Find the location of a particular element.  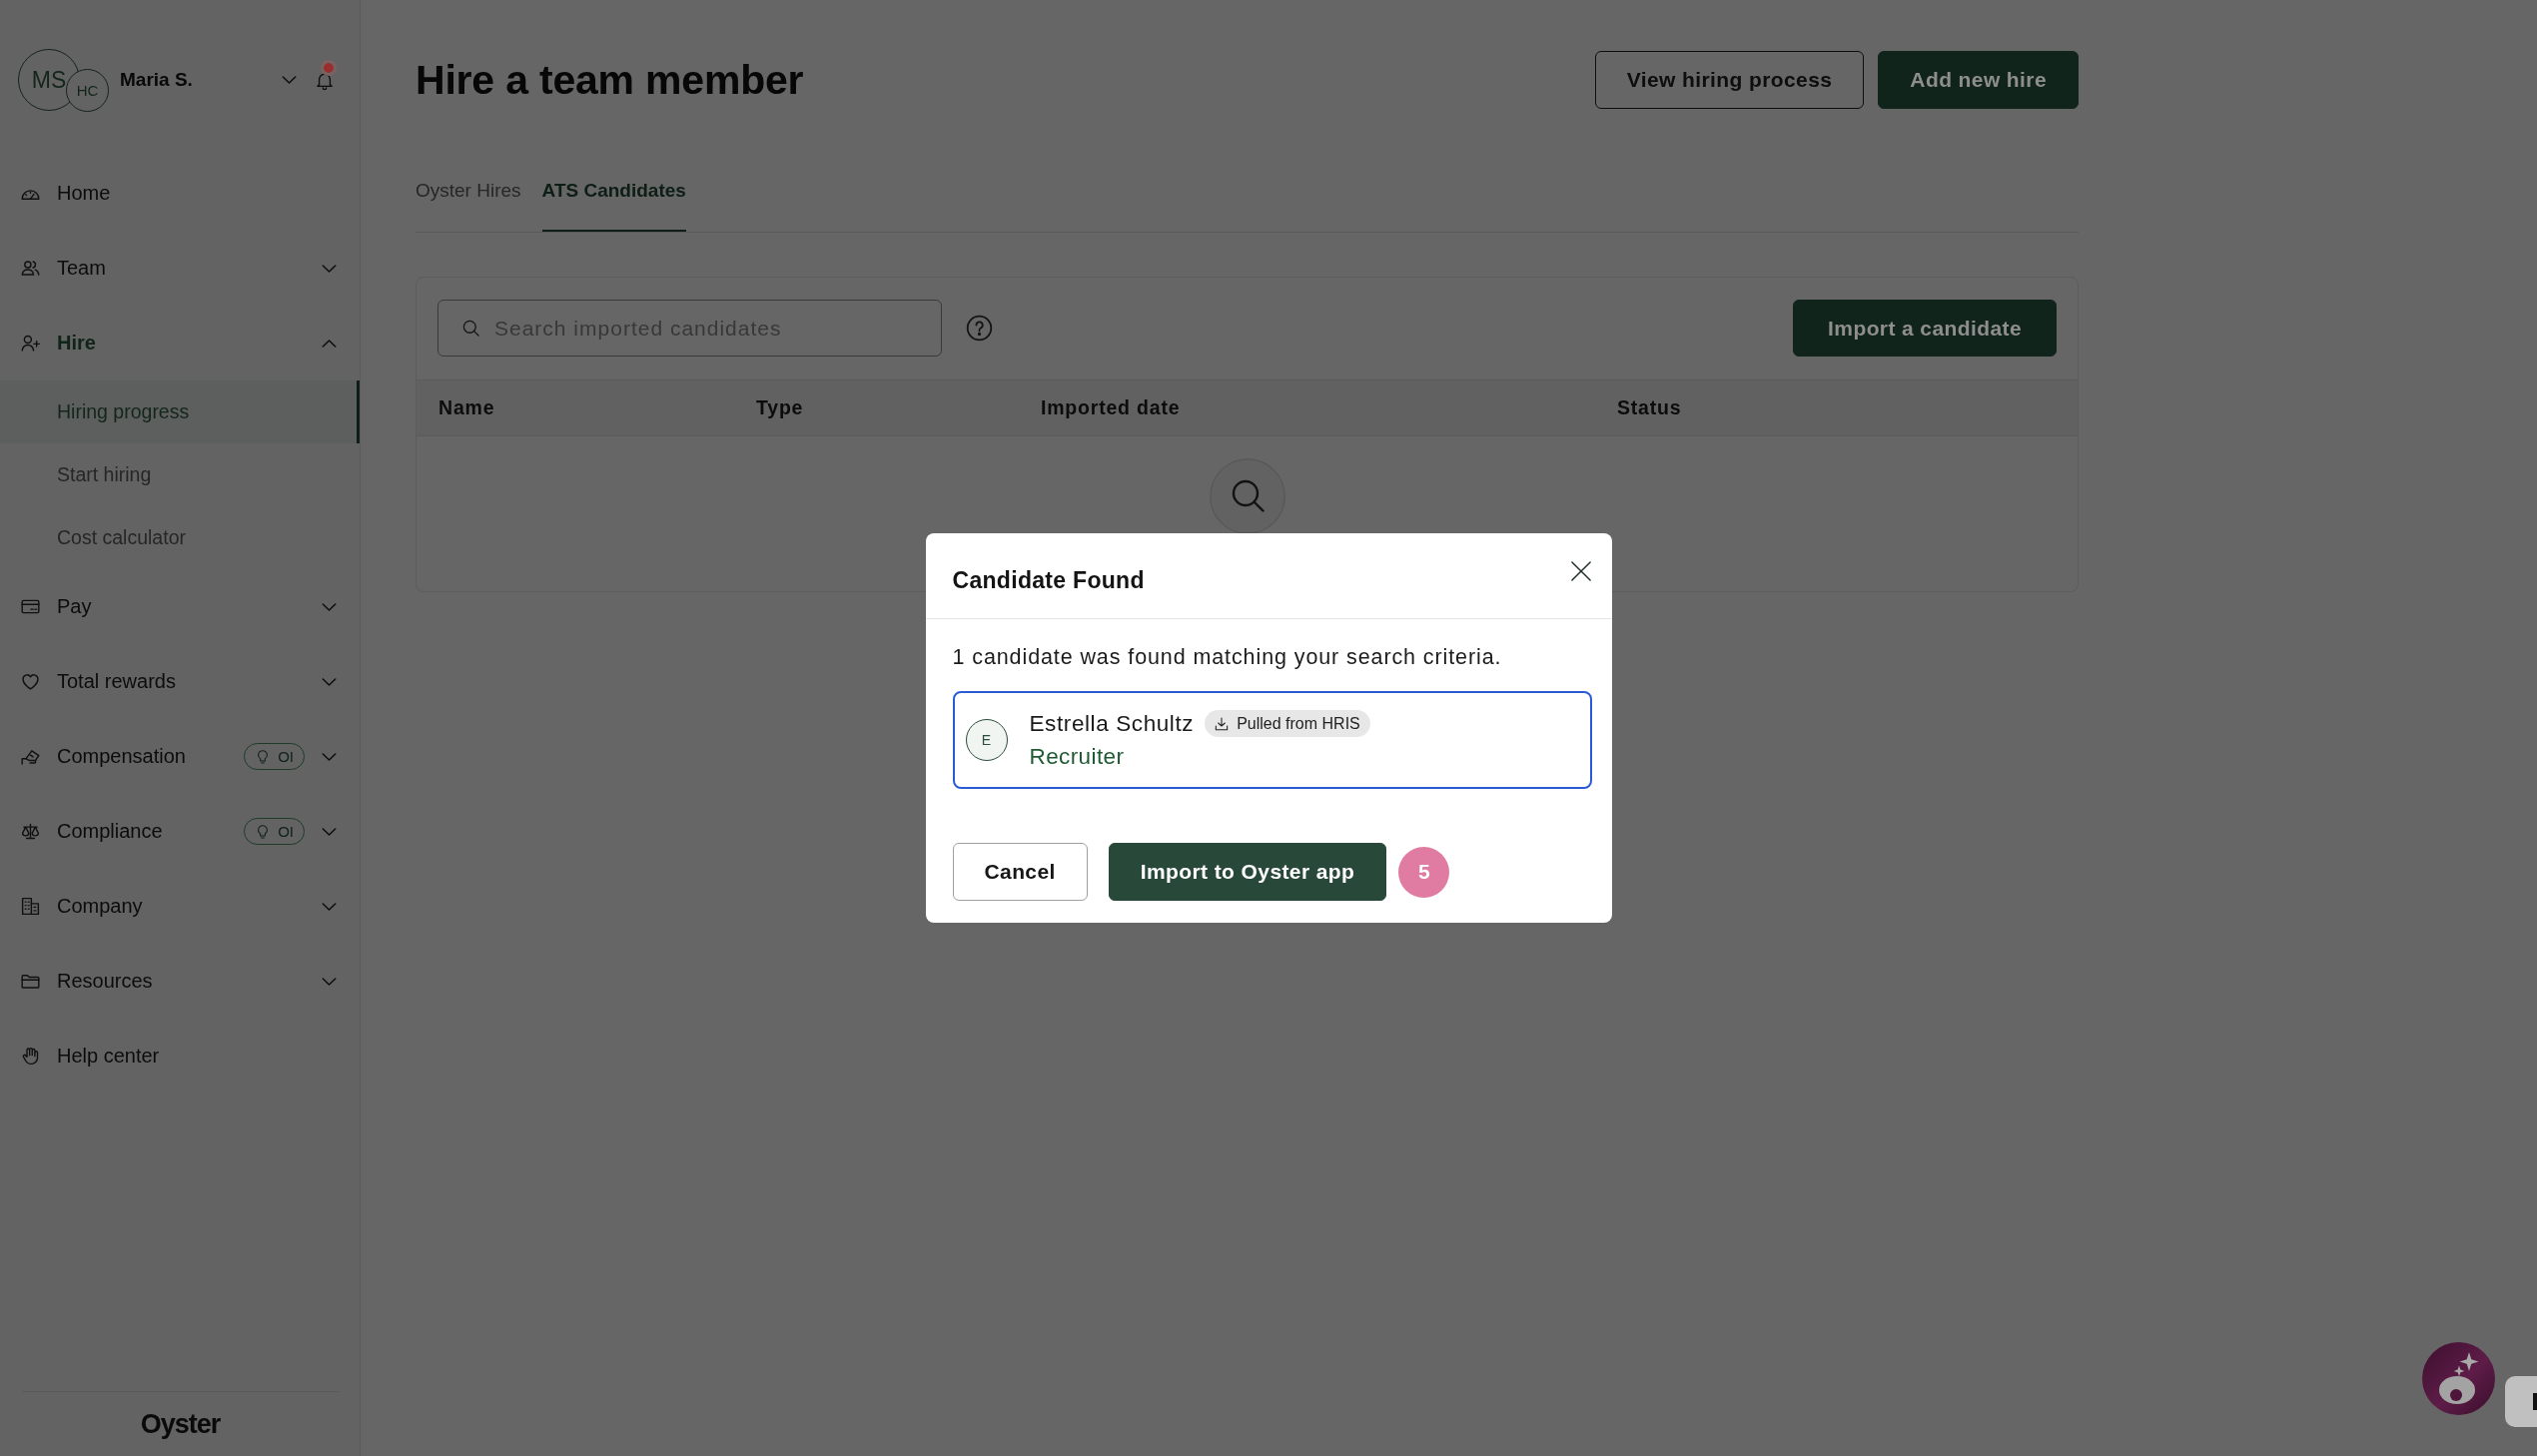

download-icon is located at coordinates (1222, 723).